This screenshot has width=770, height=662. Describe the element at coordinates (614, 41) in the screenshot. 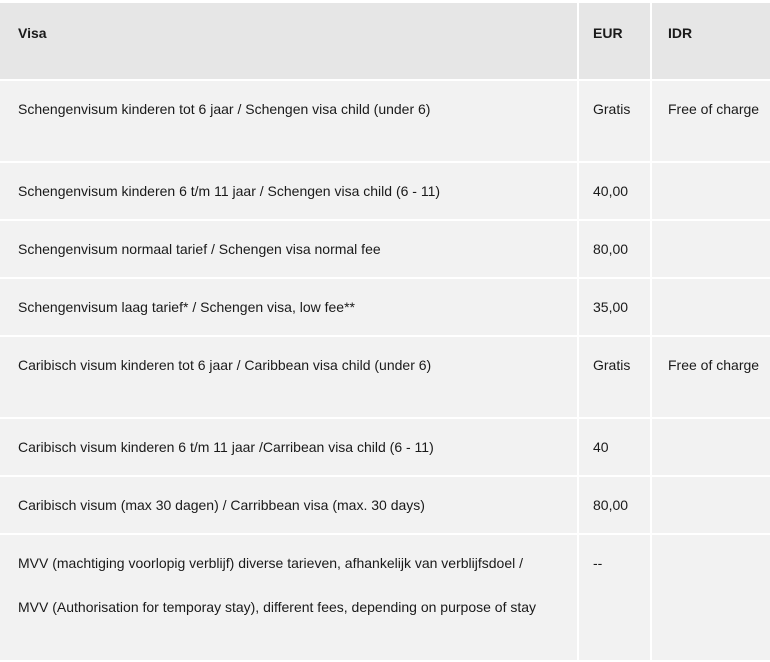

I see `header-eur: EUR` at that location.